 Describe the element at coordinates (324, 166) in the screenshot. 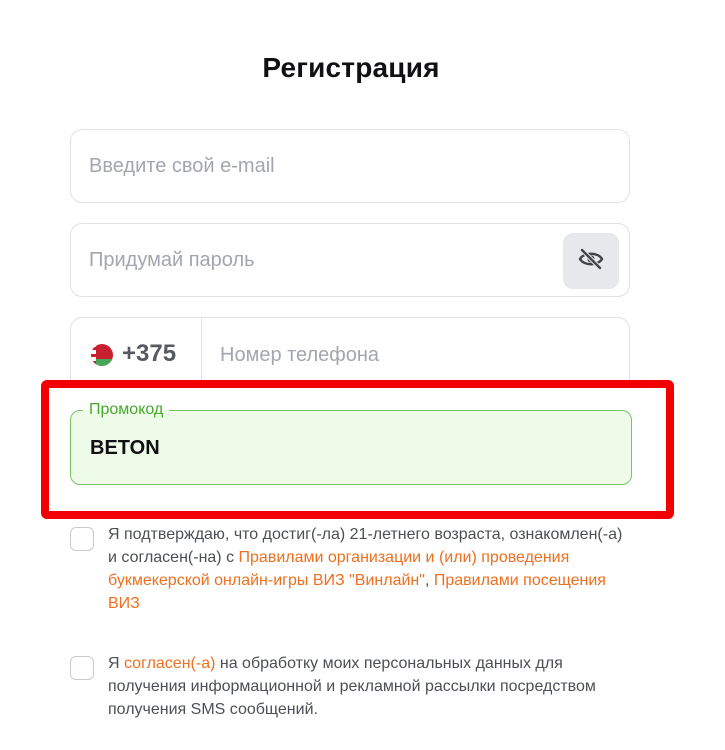

I see `email-input` at that location.